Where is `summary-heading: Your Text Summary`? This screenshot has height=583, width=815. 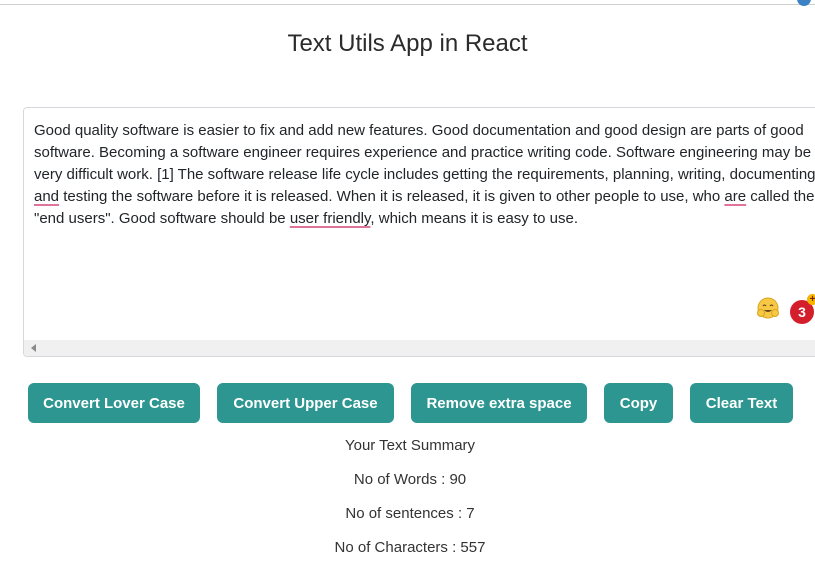 summary-heading: Your Text Summary is located at coordinates (410, 445).